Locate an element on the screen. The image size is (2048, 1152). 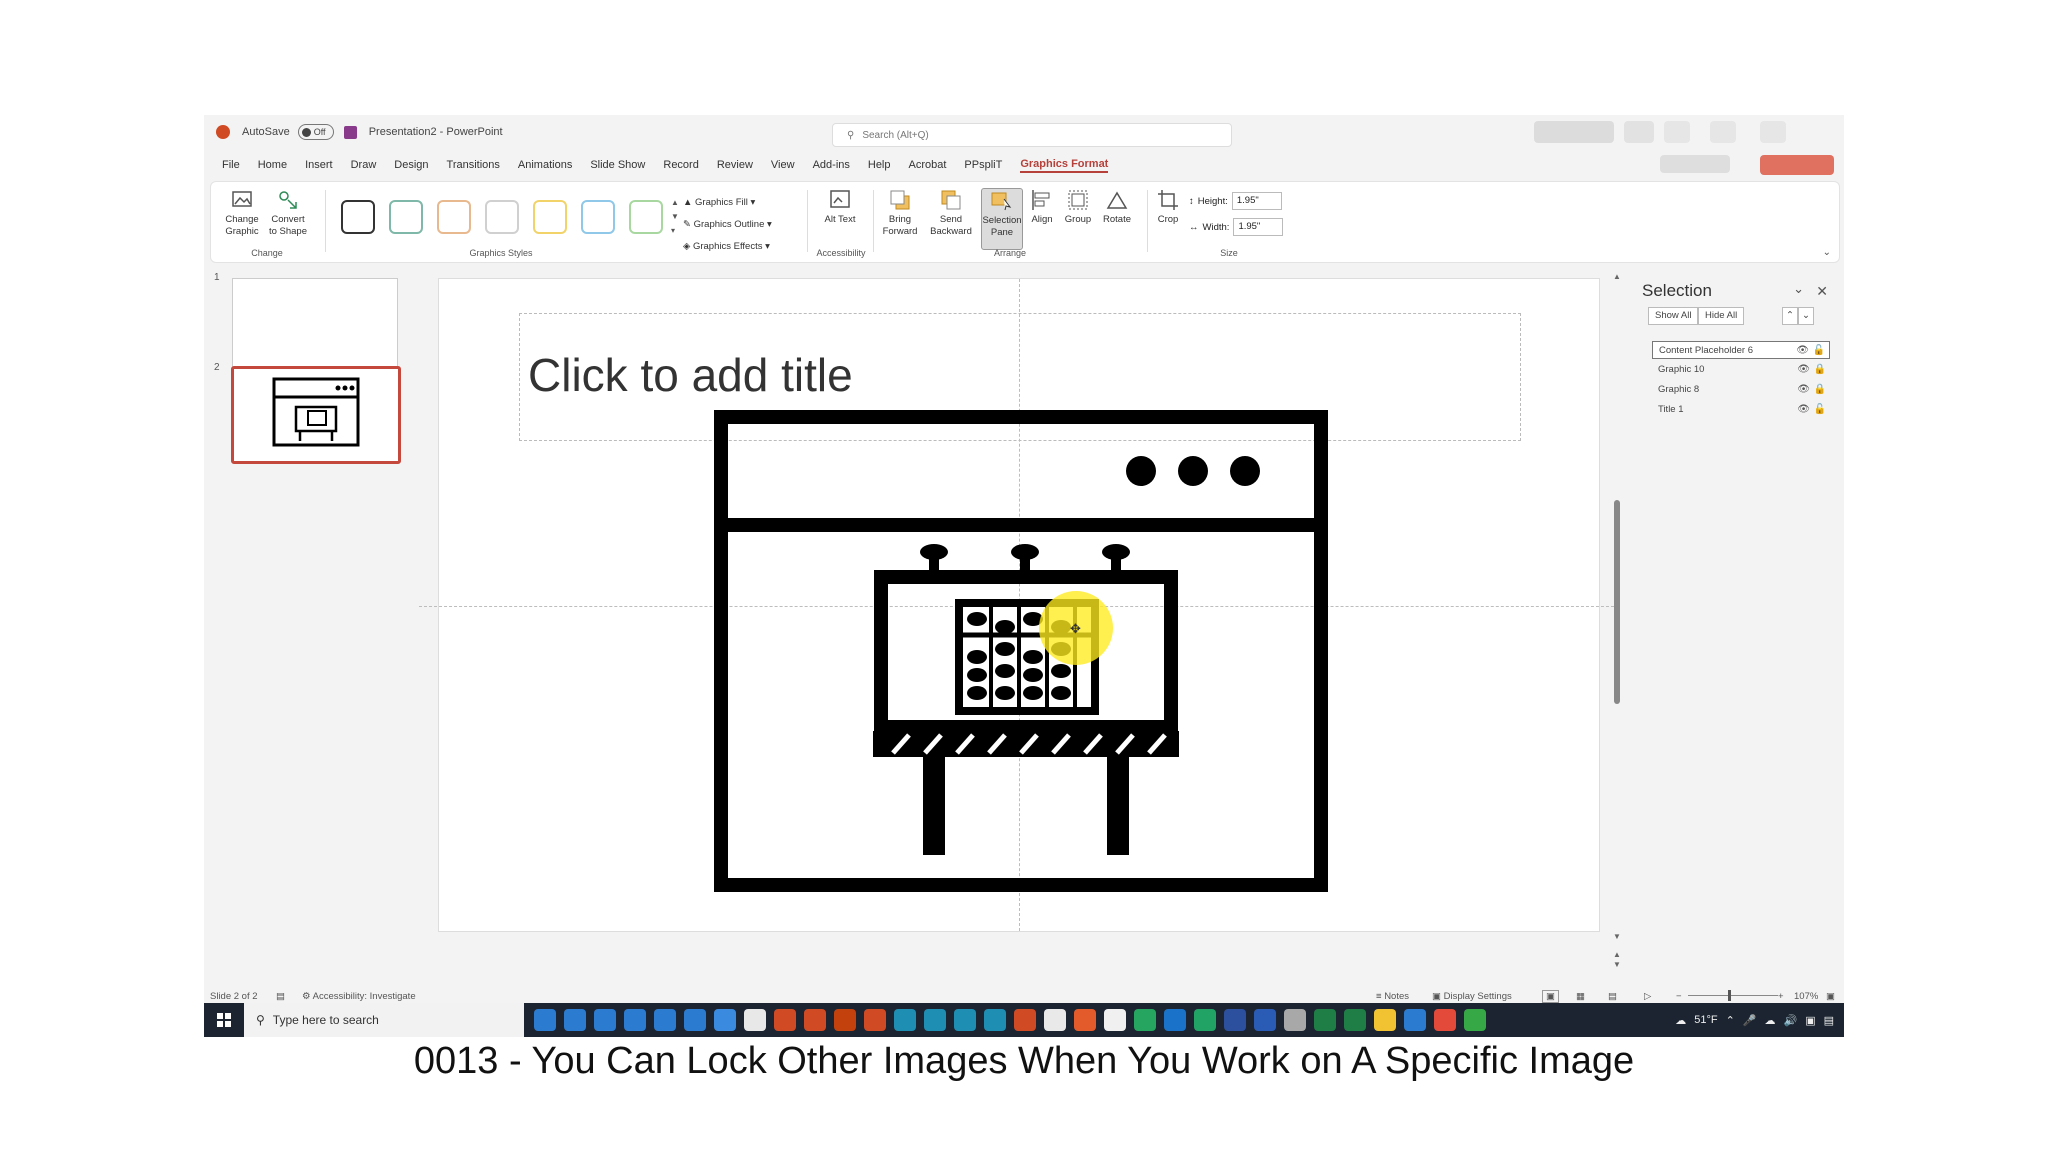
zoom-slider-track is located at coordinates (1733, 995).